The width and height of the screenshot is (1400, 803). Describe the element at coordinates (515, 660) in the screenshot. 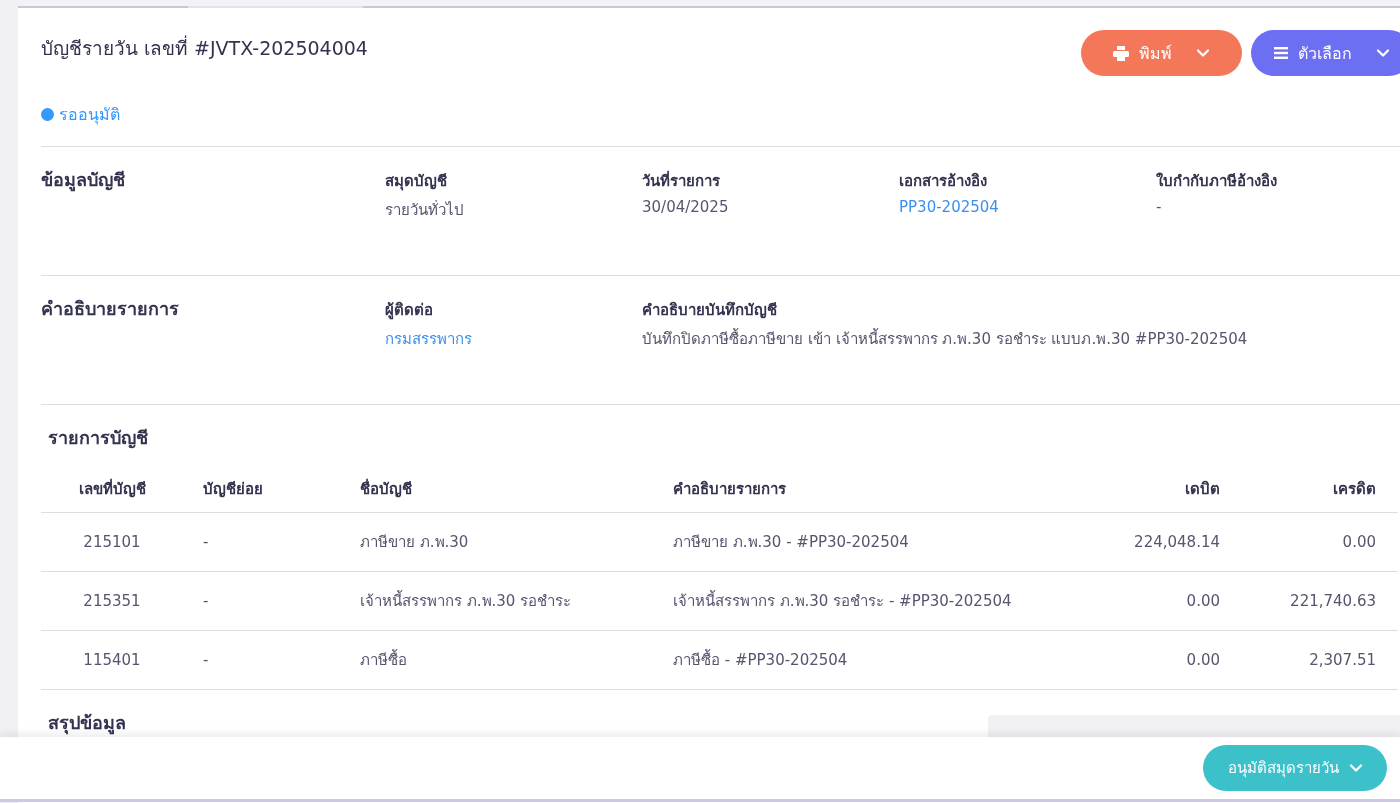

I see `table-cell: ภาษีซื้อ` at that location.